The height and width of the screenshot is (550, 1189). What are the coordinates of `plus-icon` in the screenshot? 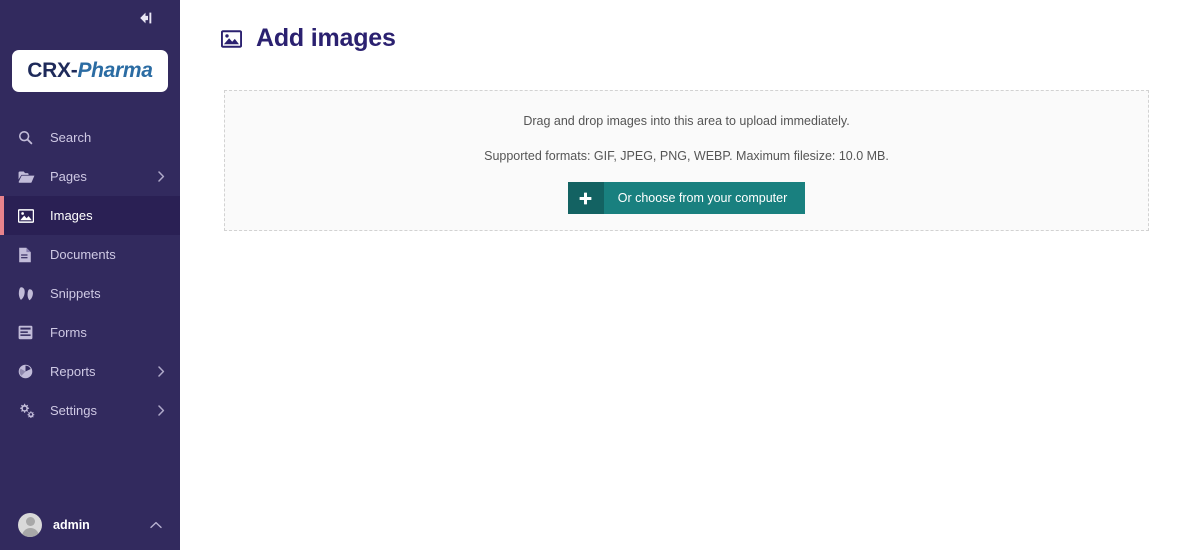 It's located at (585, 198).